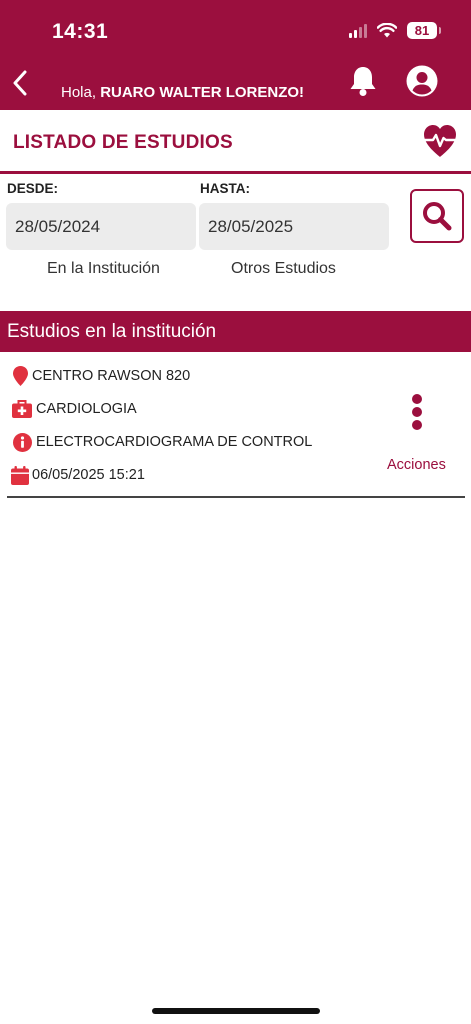  Describe the element at coordinates (358, 30) in the screenshot. I see `cellular-signal-icon` at that location.